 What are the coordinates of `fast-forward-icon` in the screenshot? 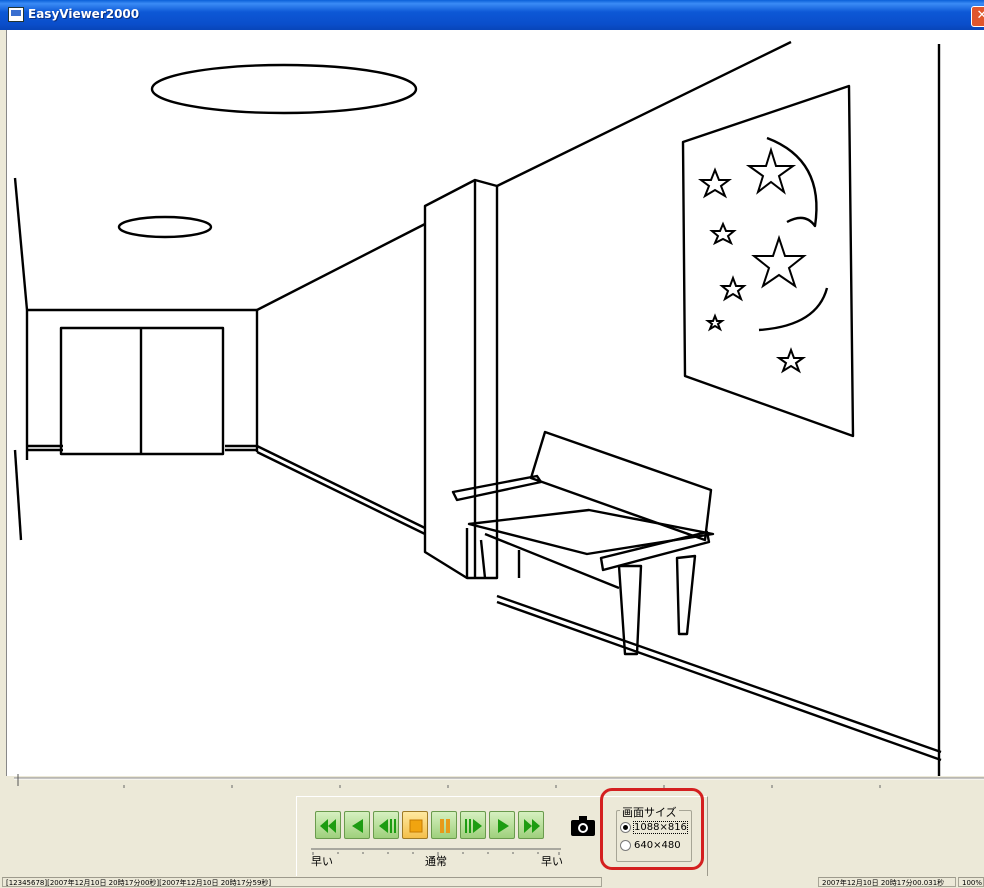 It's located at (532, 826).